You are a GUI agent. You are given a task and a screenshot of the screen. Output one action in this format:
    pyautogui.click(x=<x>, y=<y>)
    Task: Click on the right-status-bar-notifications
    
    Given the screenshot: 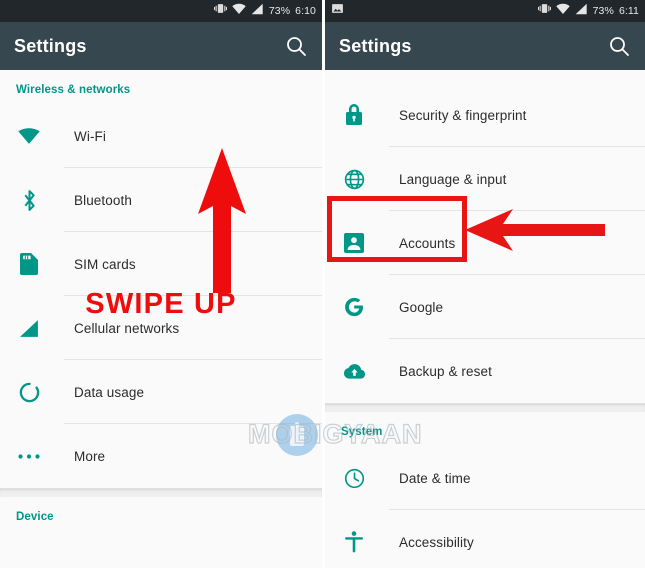 What is the action you would take?
    pyautogui.click(x=434, y=11)
    